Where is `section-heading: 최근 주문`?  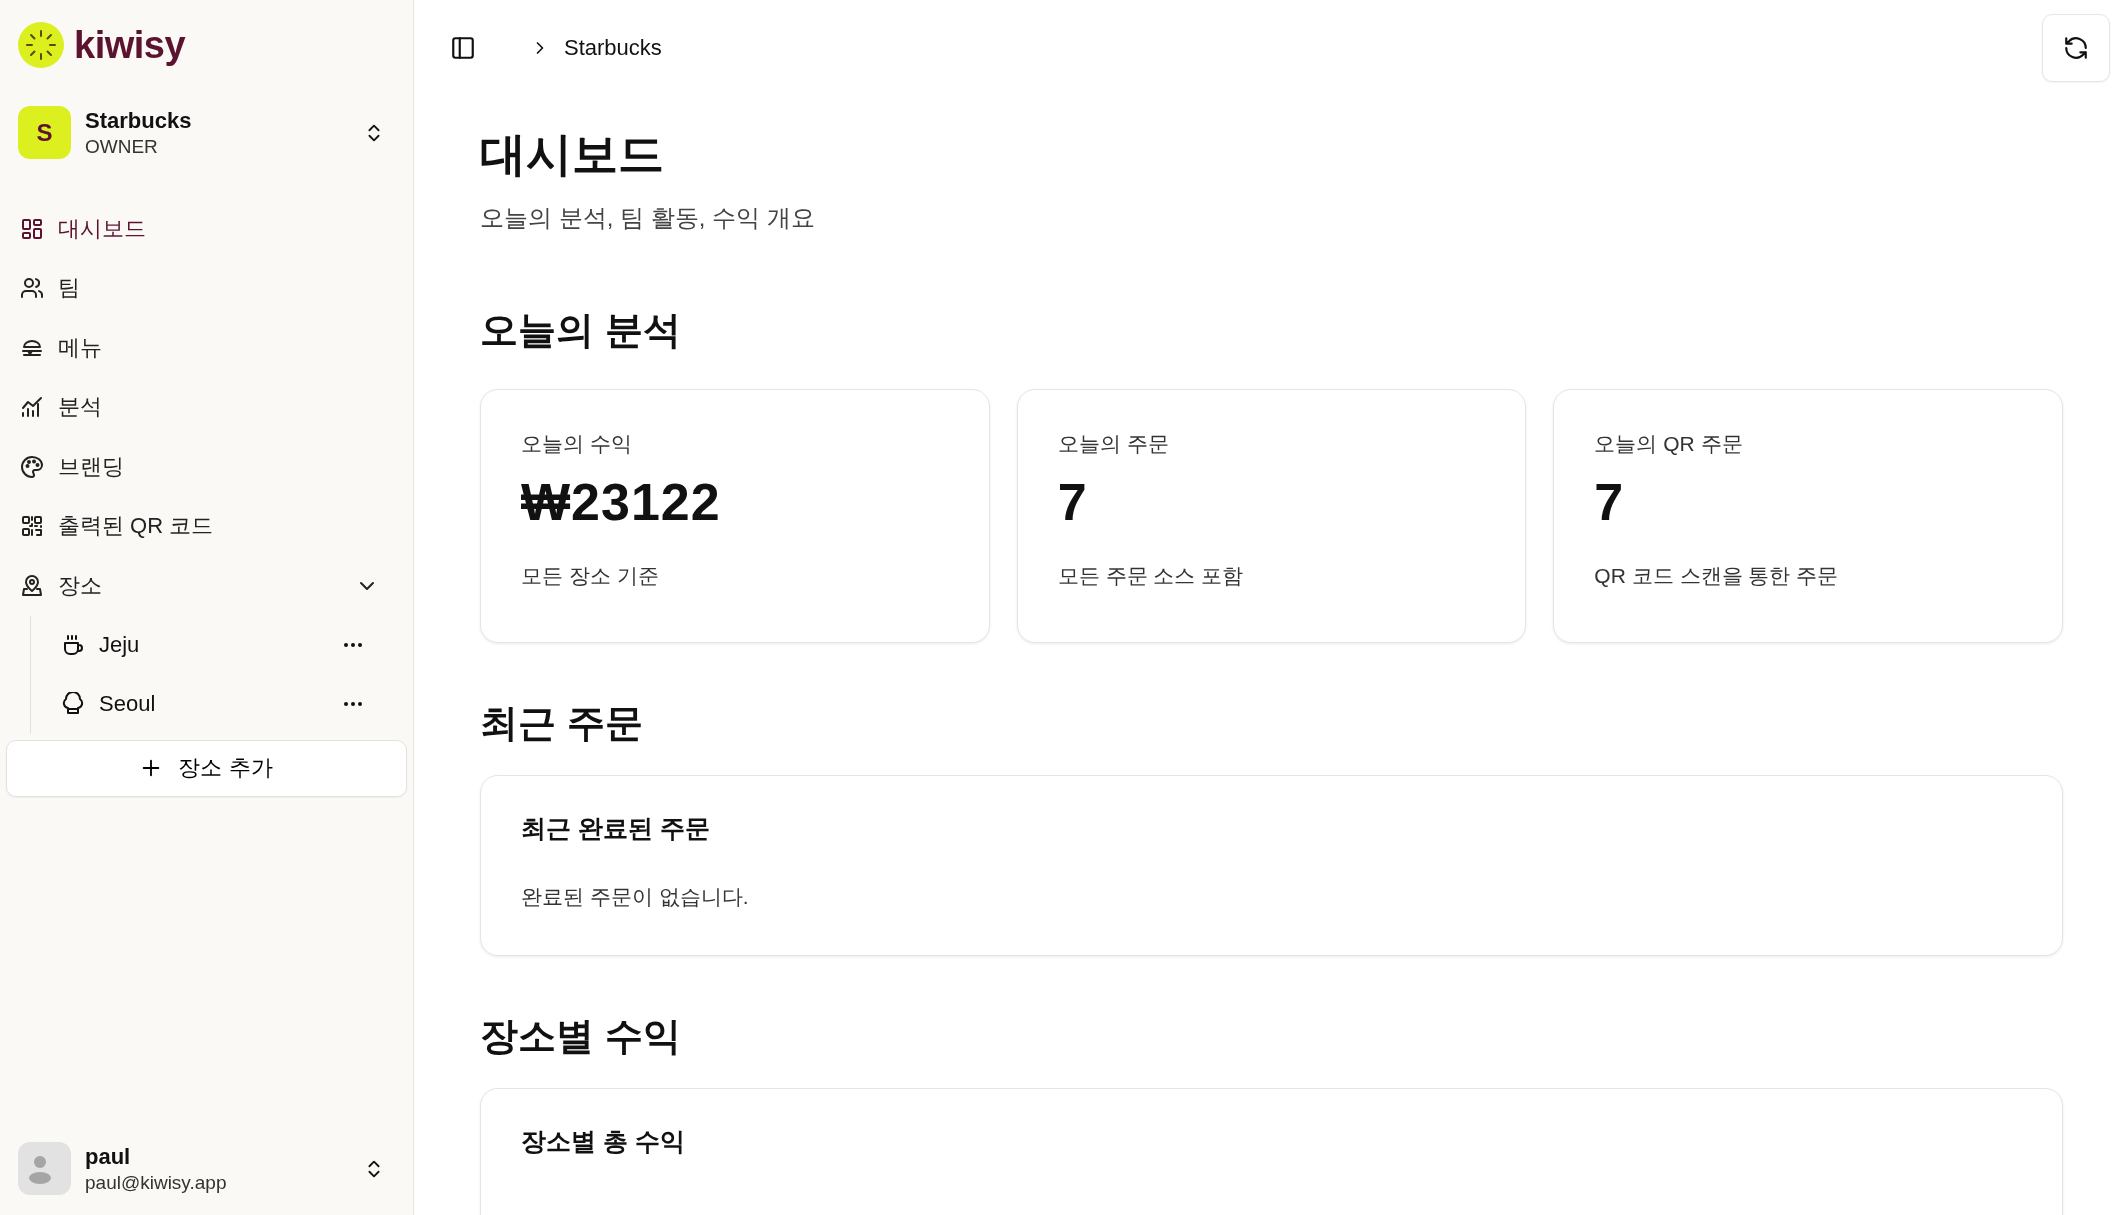
section-heading: 최근 주문 is located at coordinates (562, 724).